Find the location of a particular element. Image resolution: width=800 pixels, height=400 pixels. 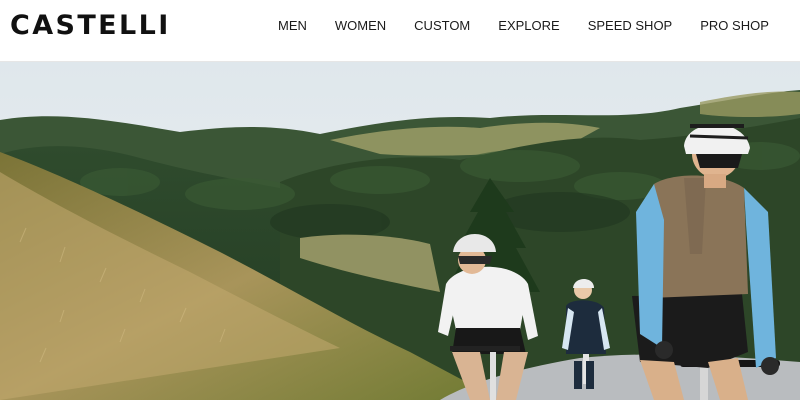

nav-item-speed-shop: SPEED SHOP is located at coordinates (630, 26).